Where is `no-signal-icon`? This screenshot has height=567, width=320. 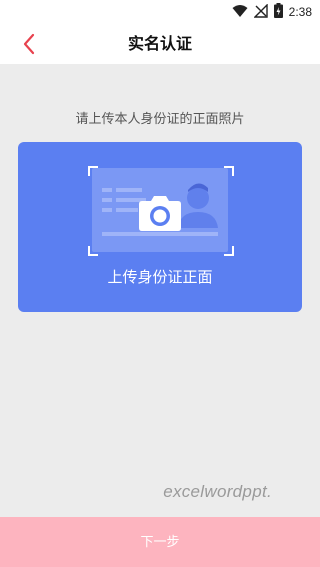
no-signal-icon is located at coordinates (260, 12).